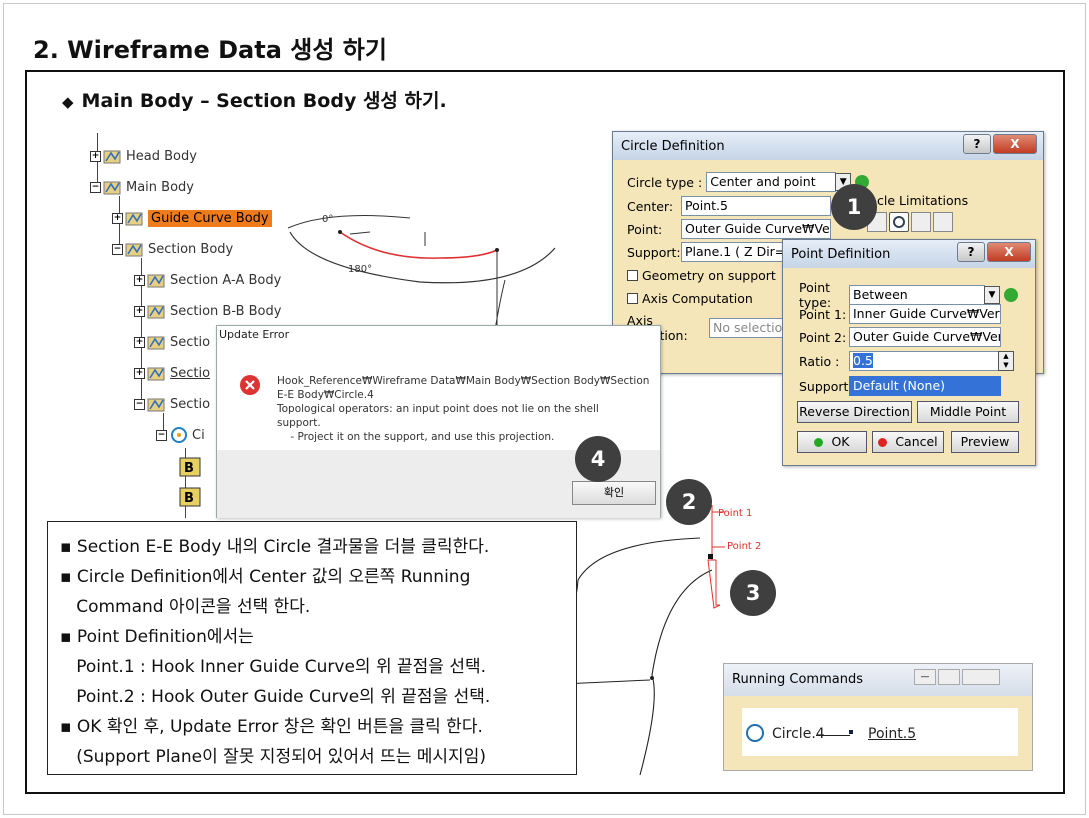 Image resolution: width=1089 pixels, height=818 pixels. What do you see at coordinates (598, 459) in the screenshot?
I see `step-badge-4: 4` at bounding box center [598, 459].